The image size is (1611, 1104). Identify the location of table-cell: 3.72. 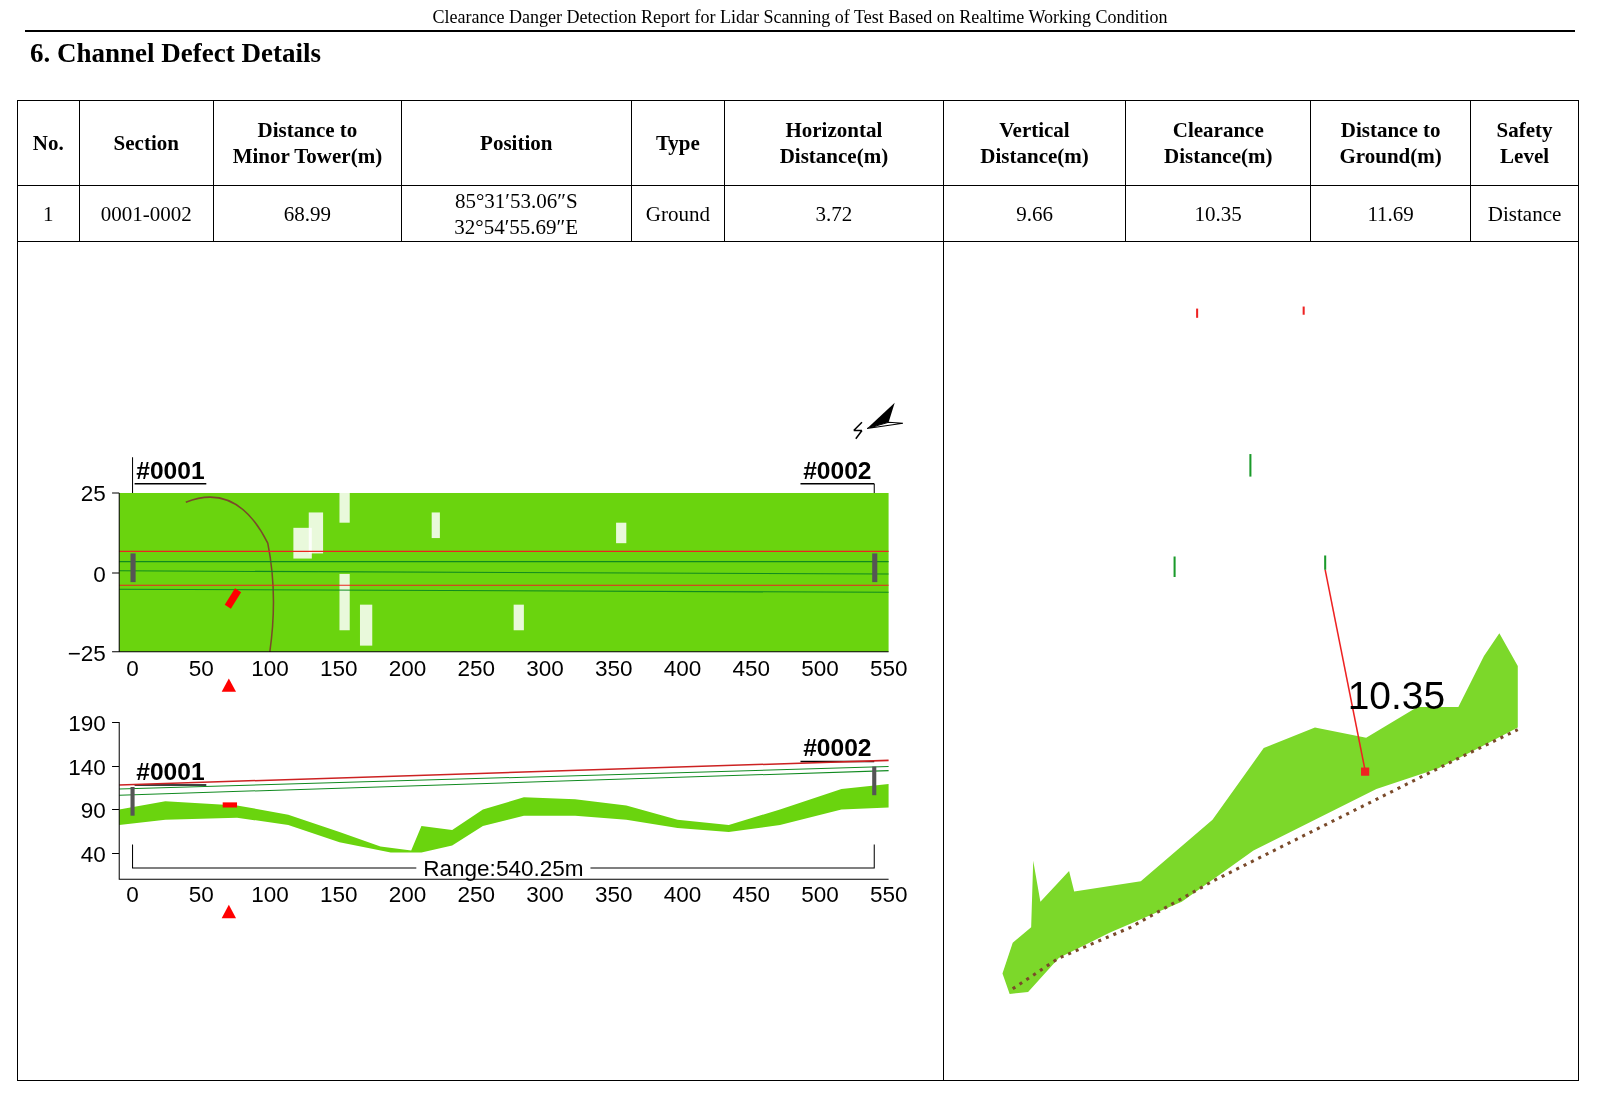
(834, 213).